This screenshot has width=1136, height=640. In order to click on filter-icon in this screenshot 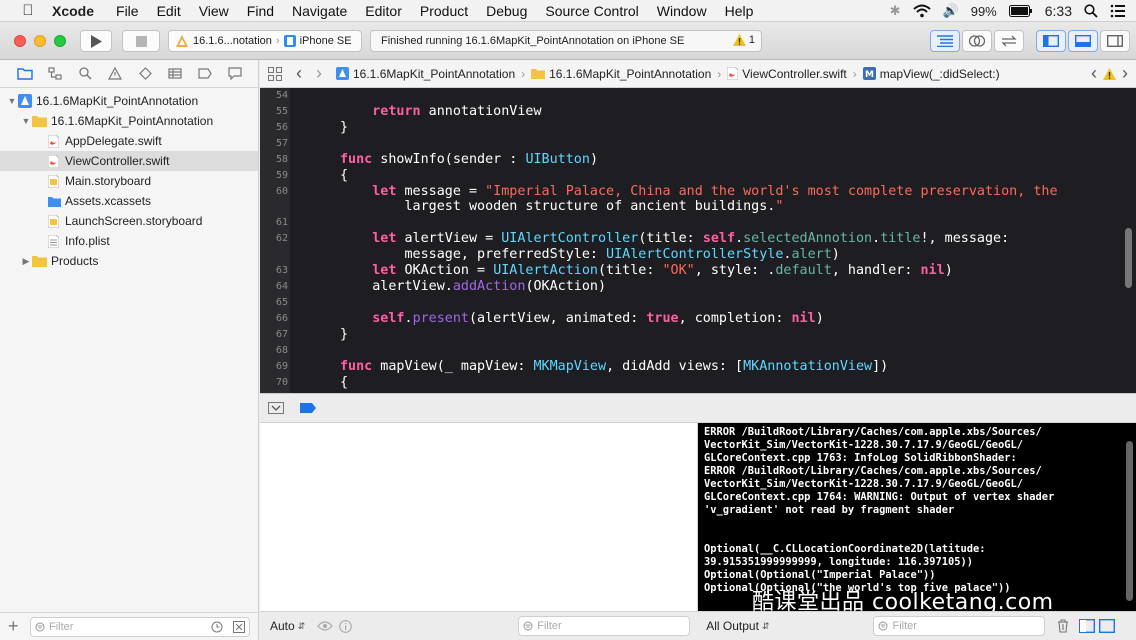, I will do `click(883, 626)`.